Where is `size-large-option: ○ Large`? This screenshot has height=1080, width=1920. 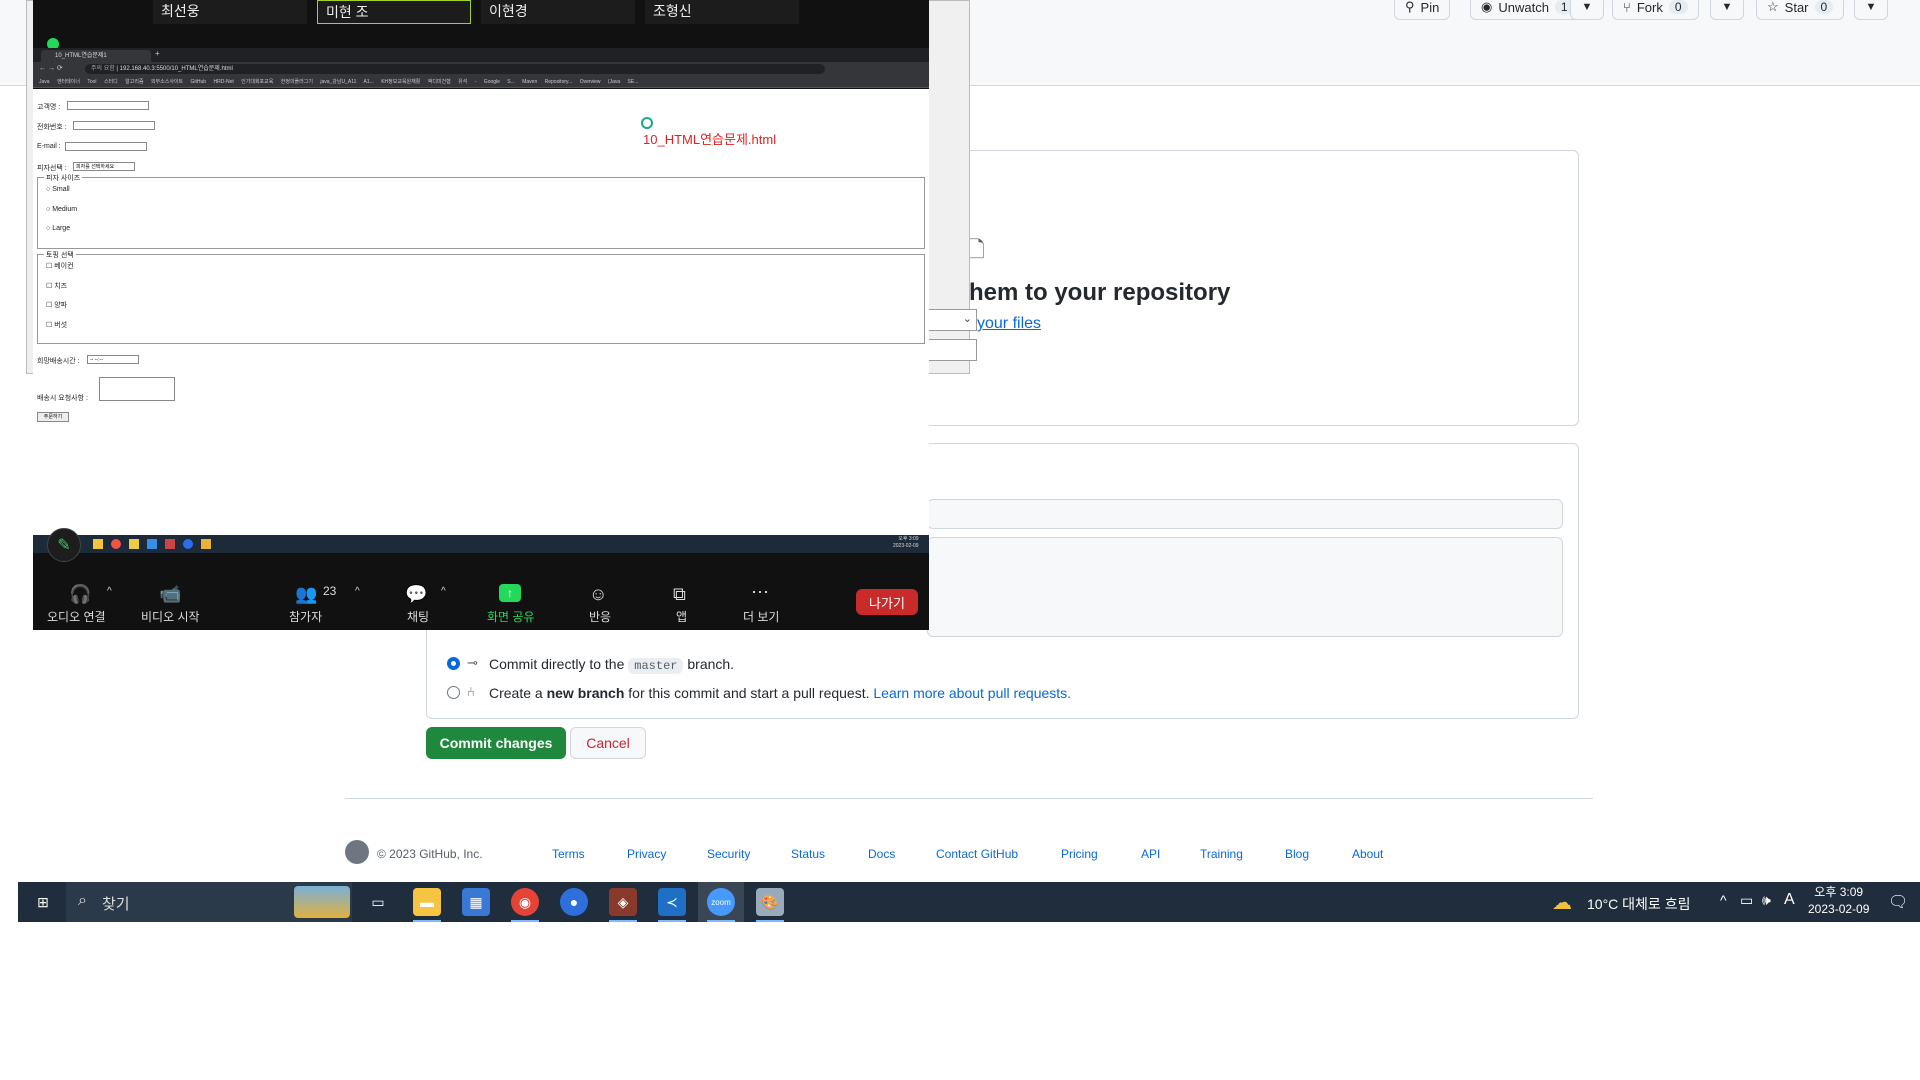
size-large-option: ○ Large is located at coordinates (58, 228).